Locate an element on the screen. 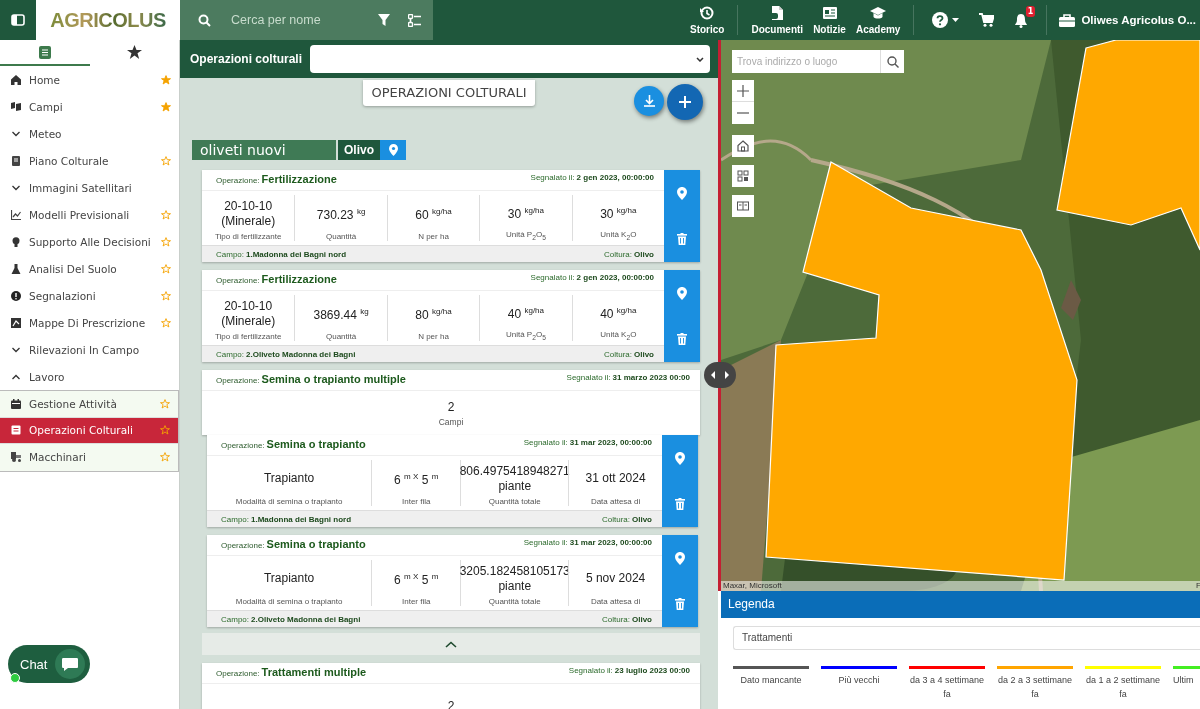 Image resolution: width=1200 pixels, height=709 pixels. reported-date: 23 luglio 2023 00:00 is located at coordinates (652, 670).